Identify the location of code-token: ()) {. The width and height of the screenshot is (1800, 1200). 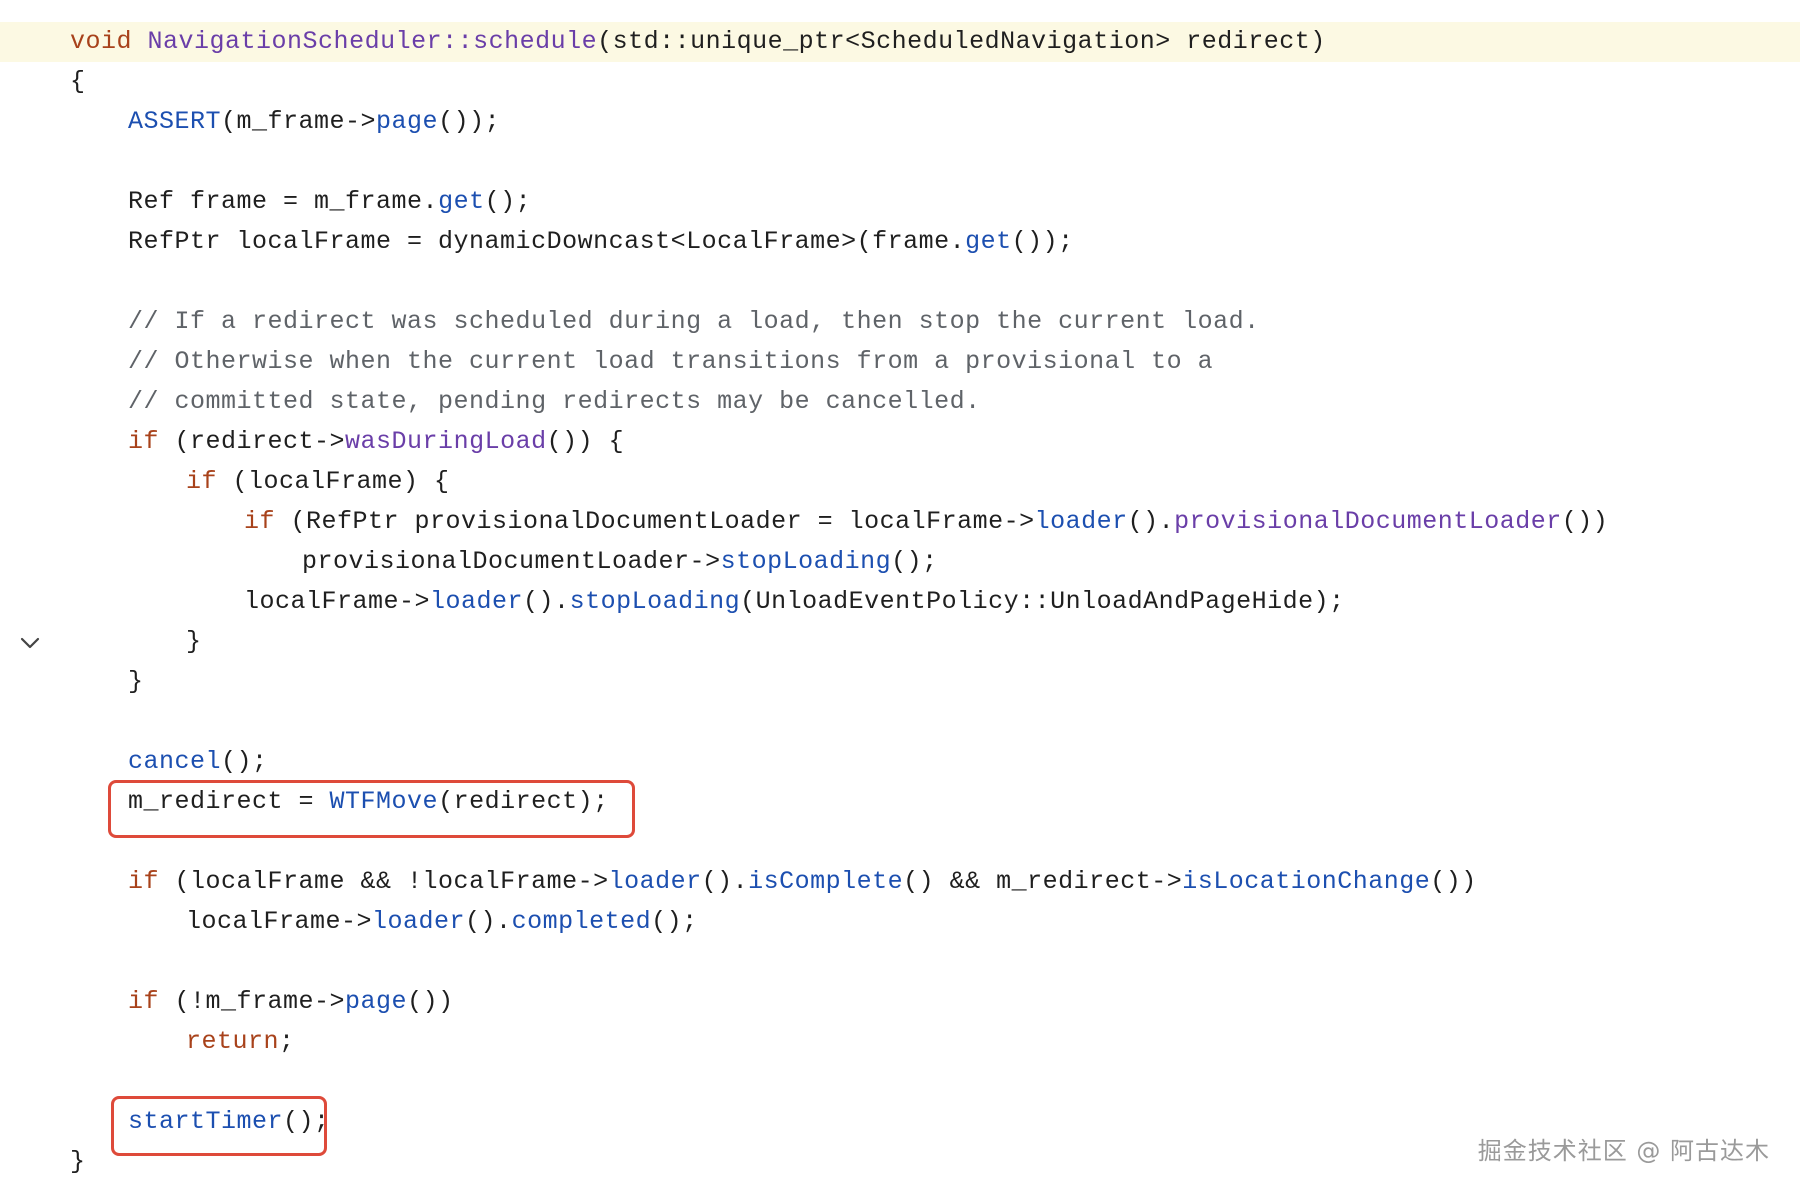
(585, 441).